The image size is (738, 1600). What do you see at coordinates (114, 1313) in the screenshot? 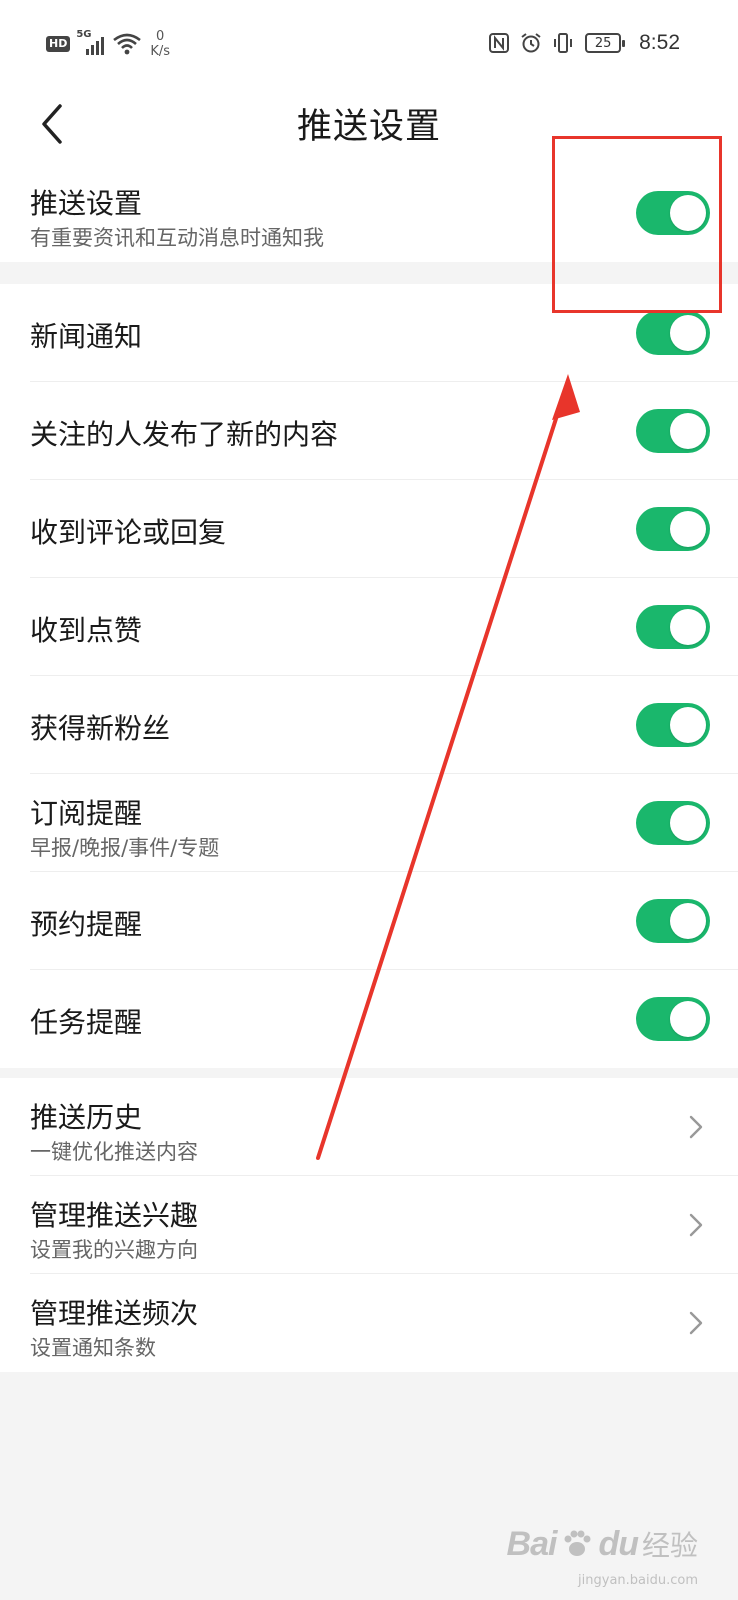
I see `link-row-title: 管理推送频次` at bounding box center [114, 1313].